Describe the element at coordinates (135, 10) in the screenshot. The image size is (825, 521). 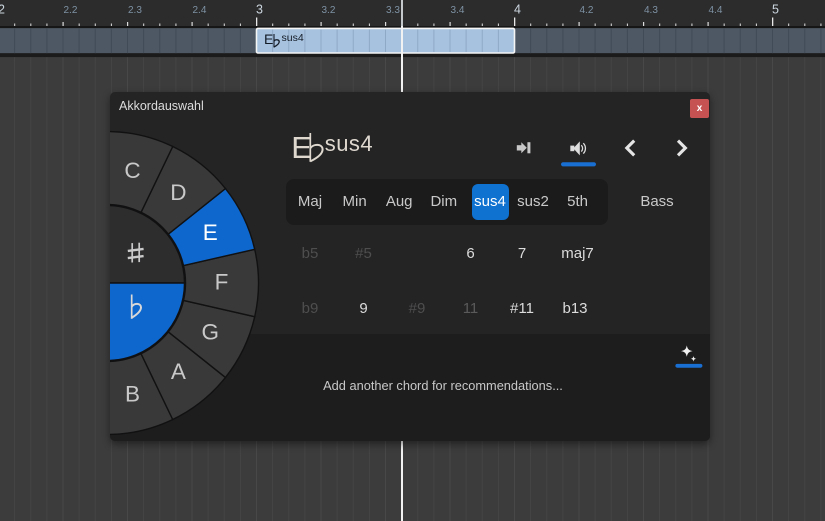
I see `svg-text: 2.3` at that location.